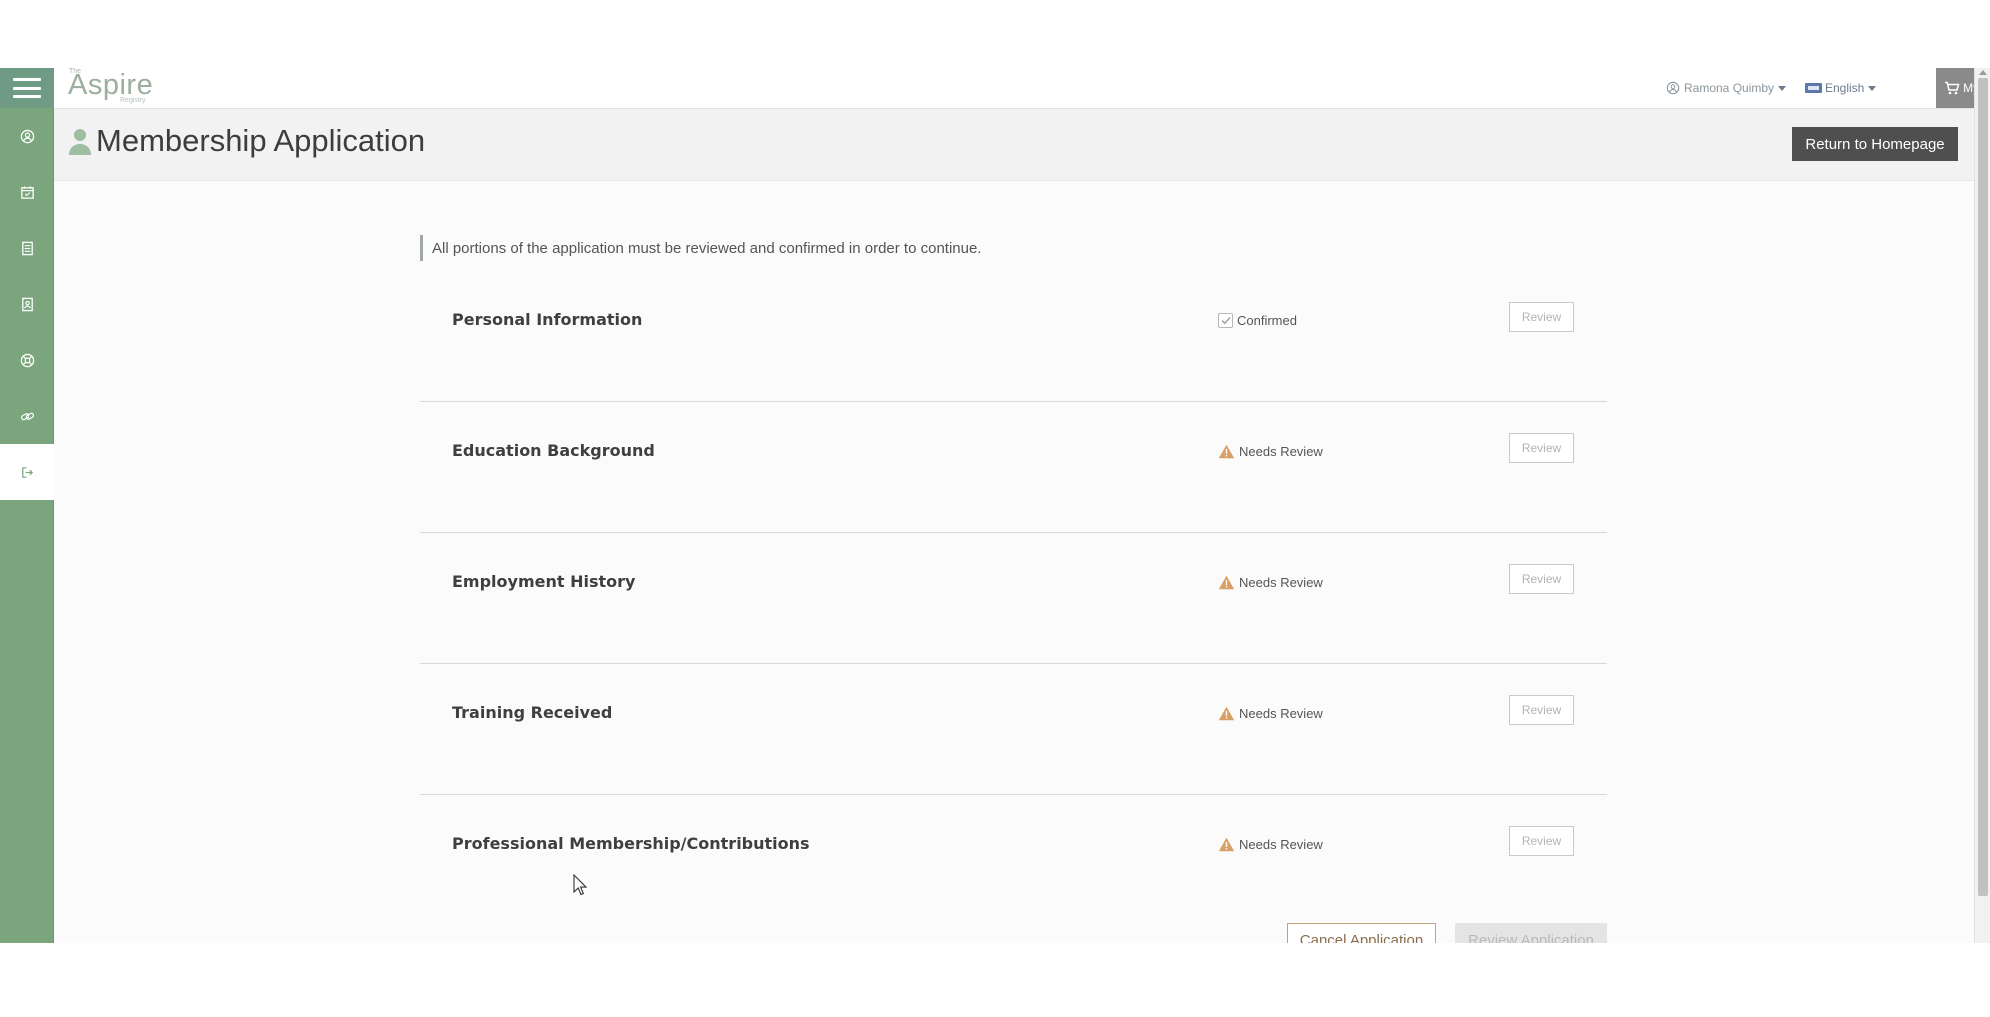 The height and width of the screenshot is (1017, 1990). I want to click on menu-toggle-button, so click(27, 88).